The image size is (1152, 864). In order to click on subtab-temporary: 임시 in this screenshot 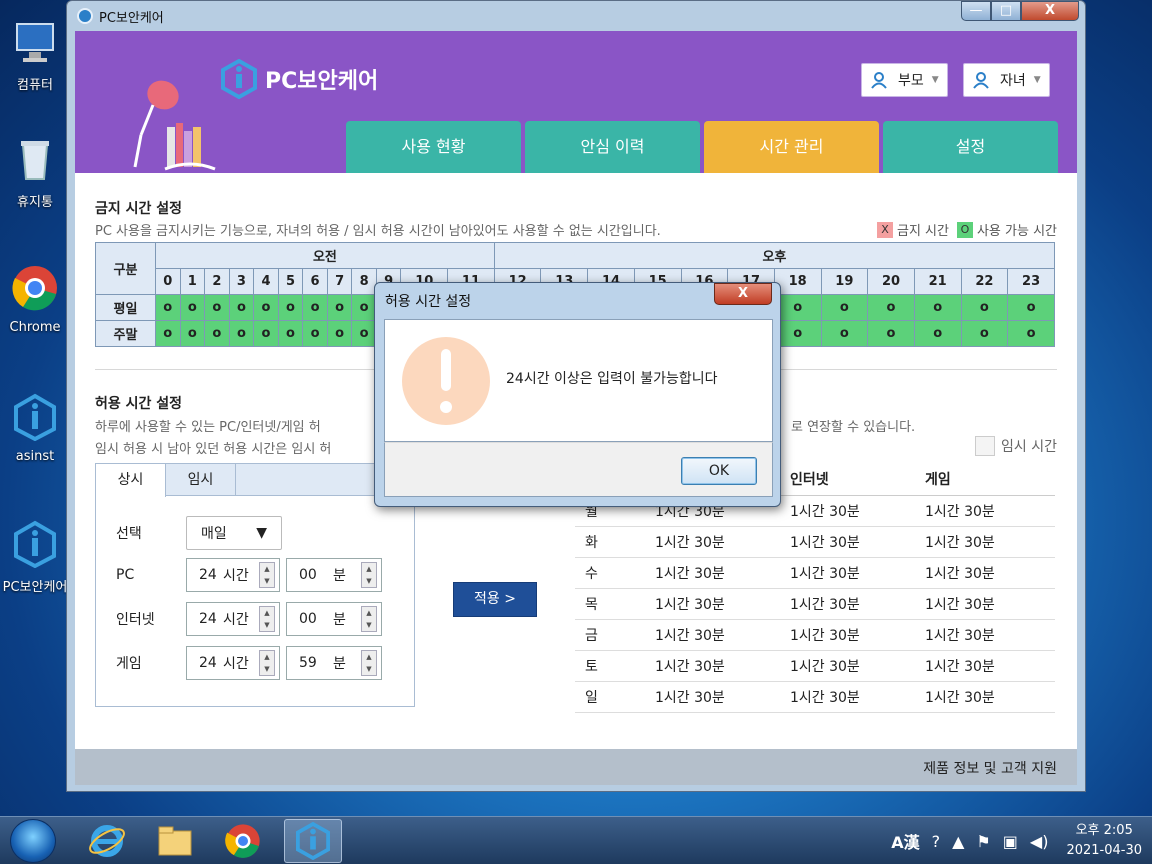, I will do `click(201, 480)`.